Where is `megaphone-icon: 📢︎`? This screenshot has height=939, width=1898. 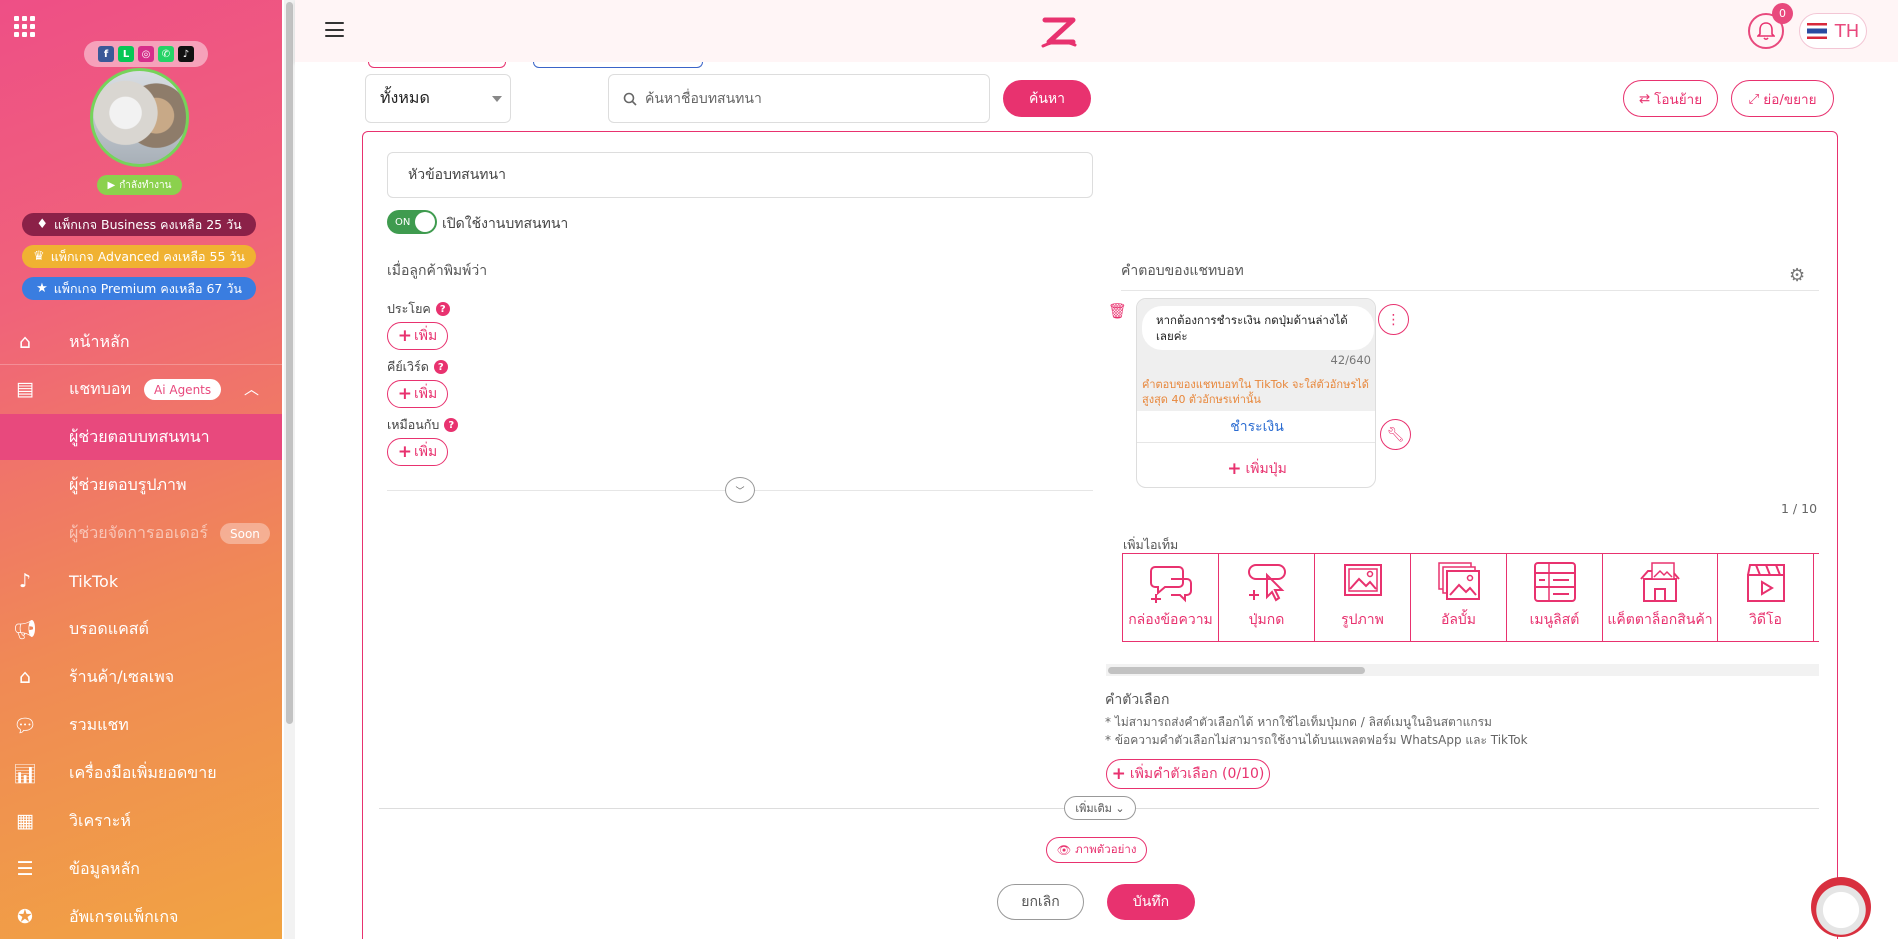 megaphone-icon: 📢︎ is located at coordinates (25, 629).